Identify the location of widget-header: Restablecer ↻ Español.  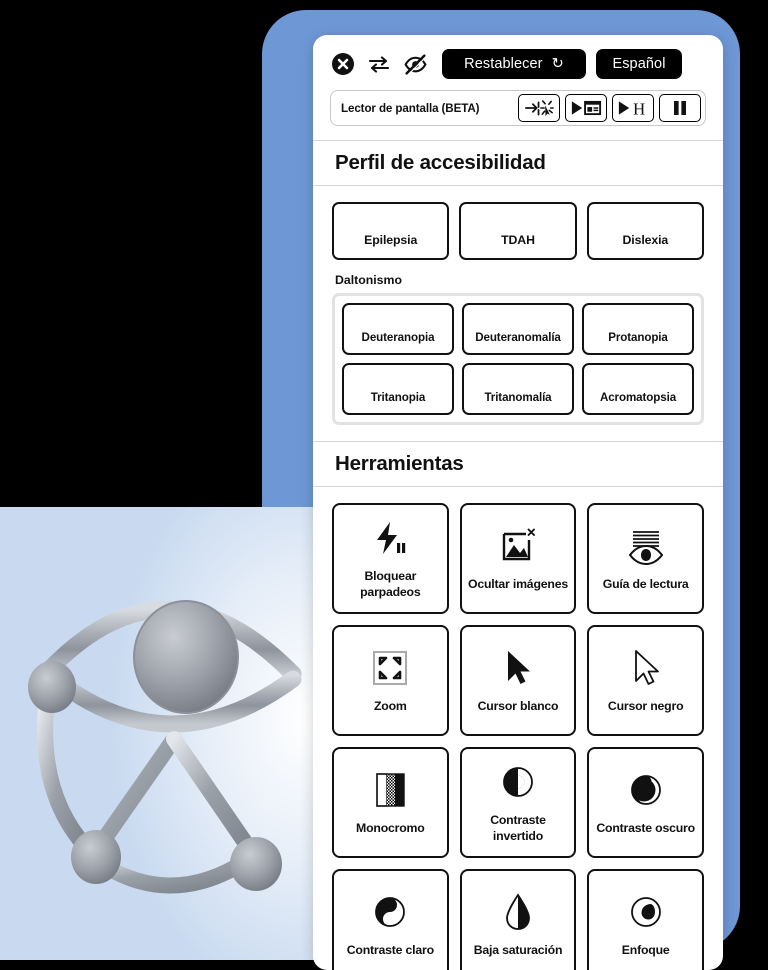
(518, 57).